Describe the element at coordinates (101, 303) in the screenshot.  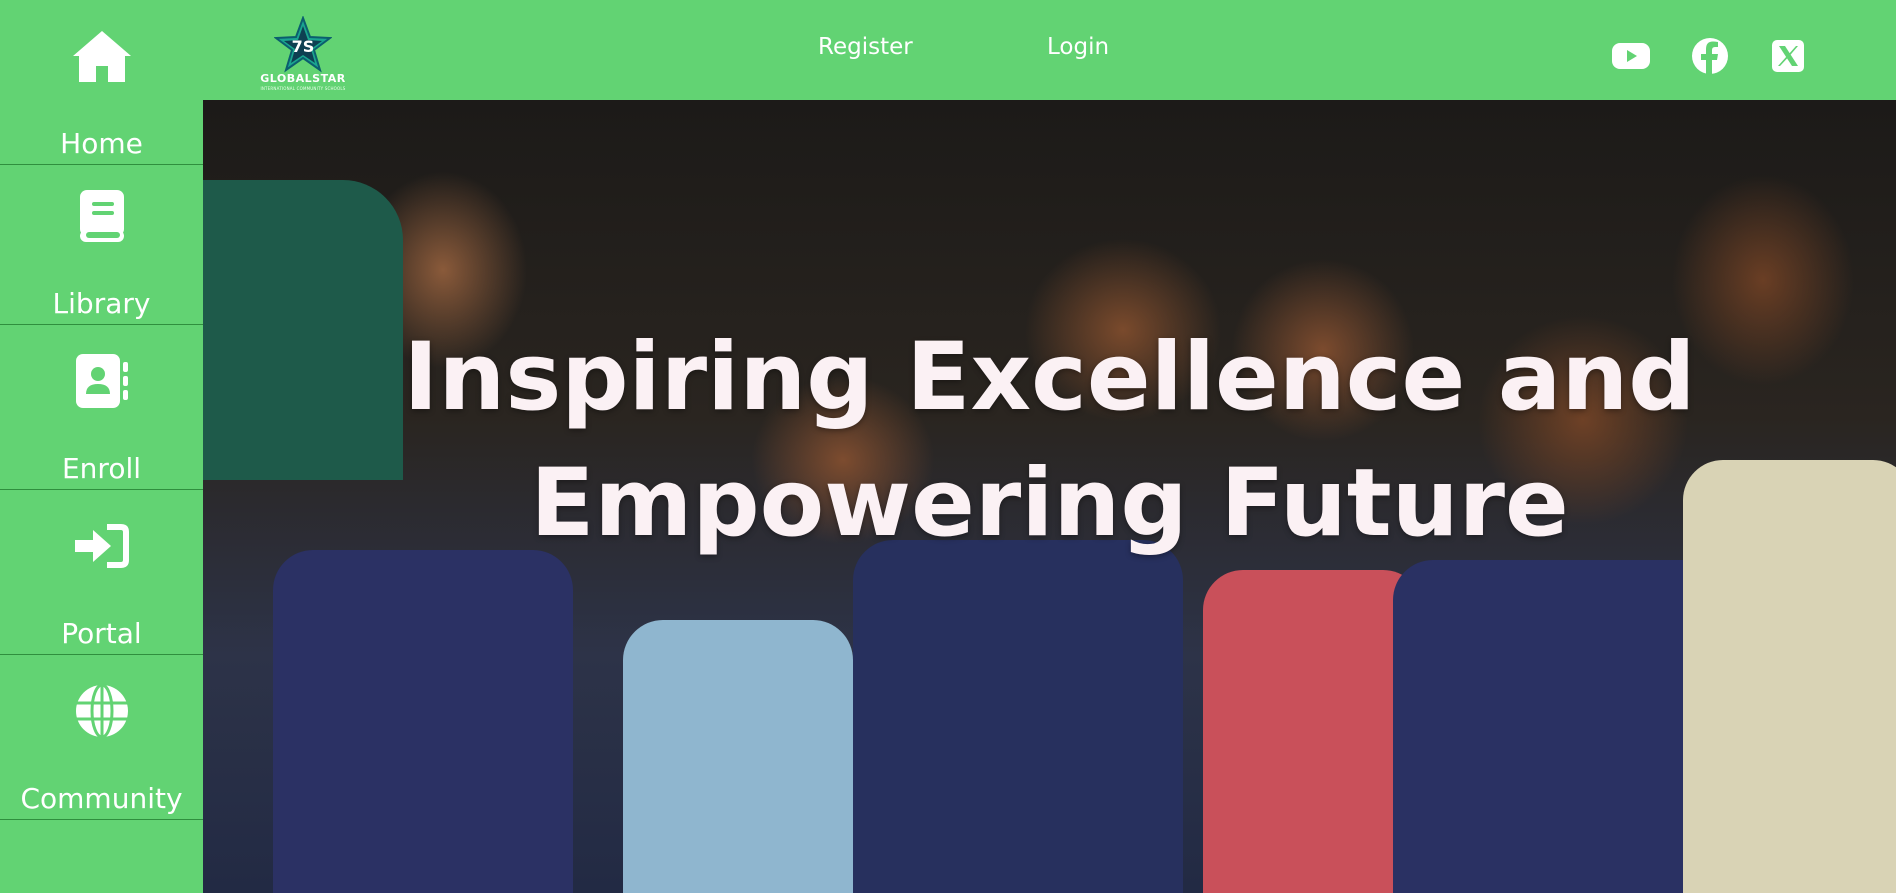
I see `sidebar-item-label: Library` at that location.